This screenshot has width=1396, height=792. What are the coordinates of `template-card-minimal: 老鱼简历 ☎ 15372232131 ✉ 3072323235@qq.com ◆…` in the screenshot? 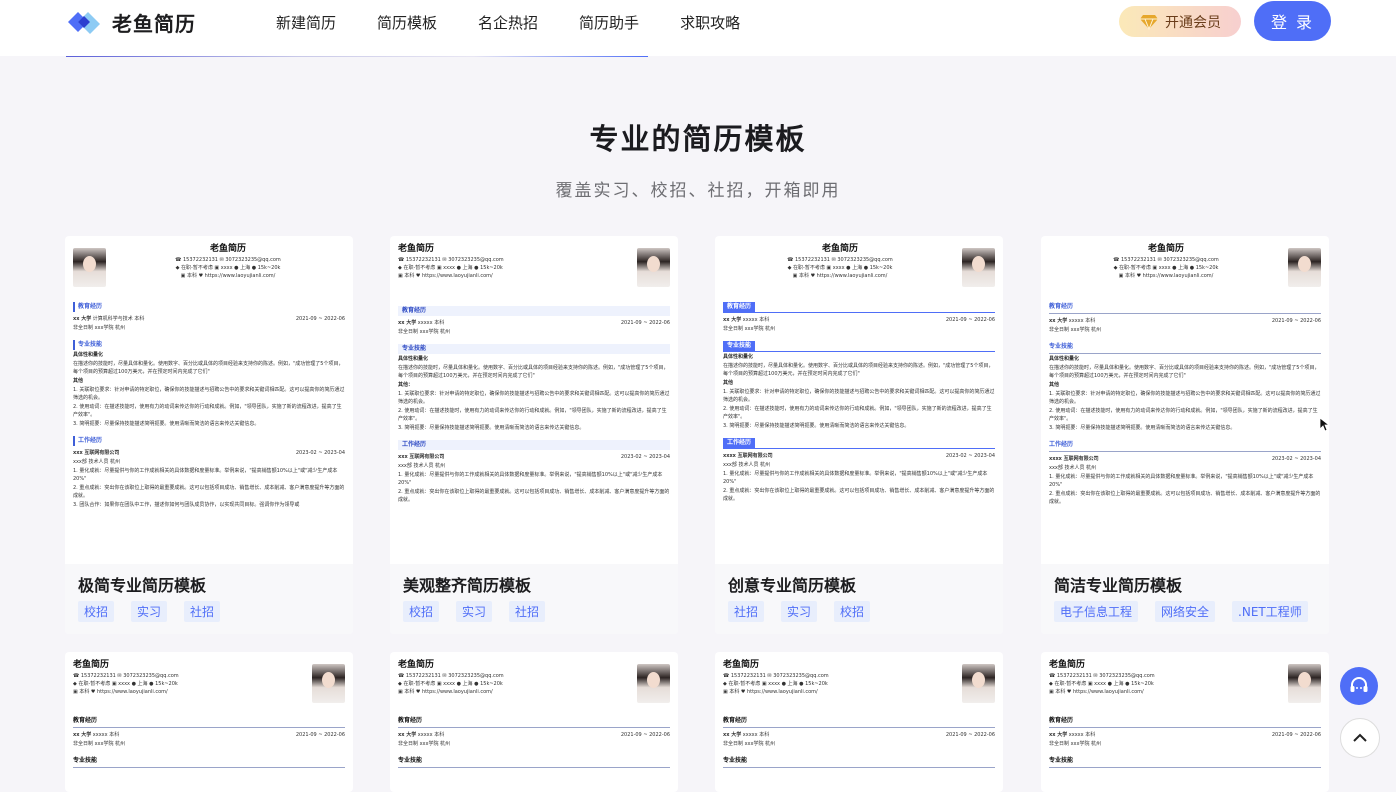 It's located at (209, 435).